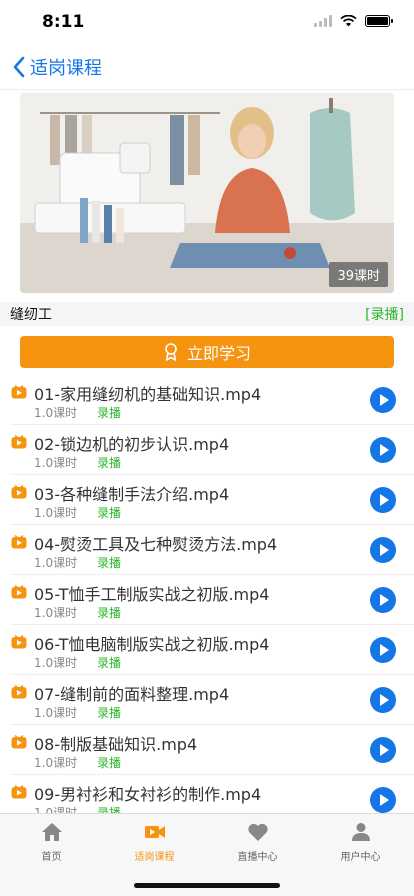 This screenshot has height=896, width=414. Describe the element at coordinates (257, 842) in the screenshot. I see `tab-live-center: 直播中心` at that location.